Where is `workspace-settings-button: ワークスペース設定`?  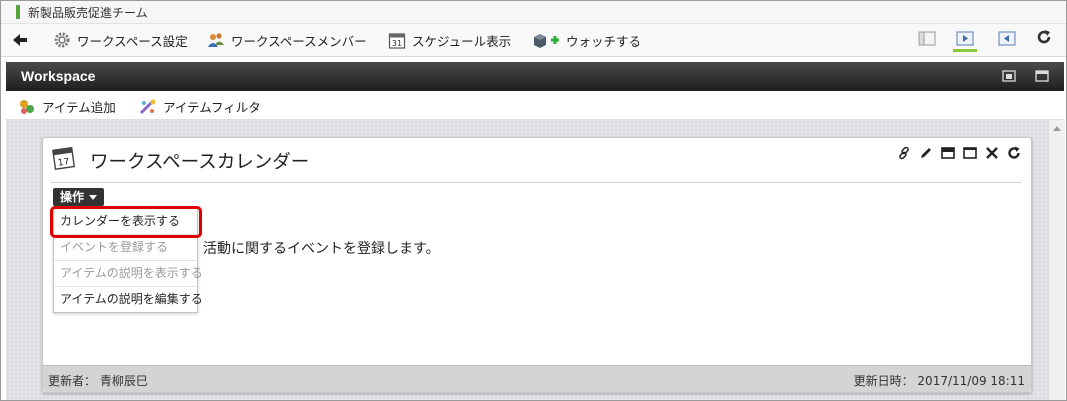
workspace-settings-button: ワークスペース設定 is located at coordinates (120, 40).